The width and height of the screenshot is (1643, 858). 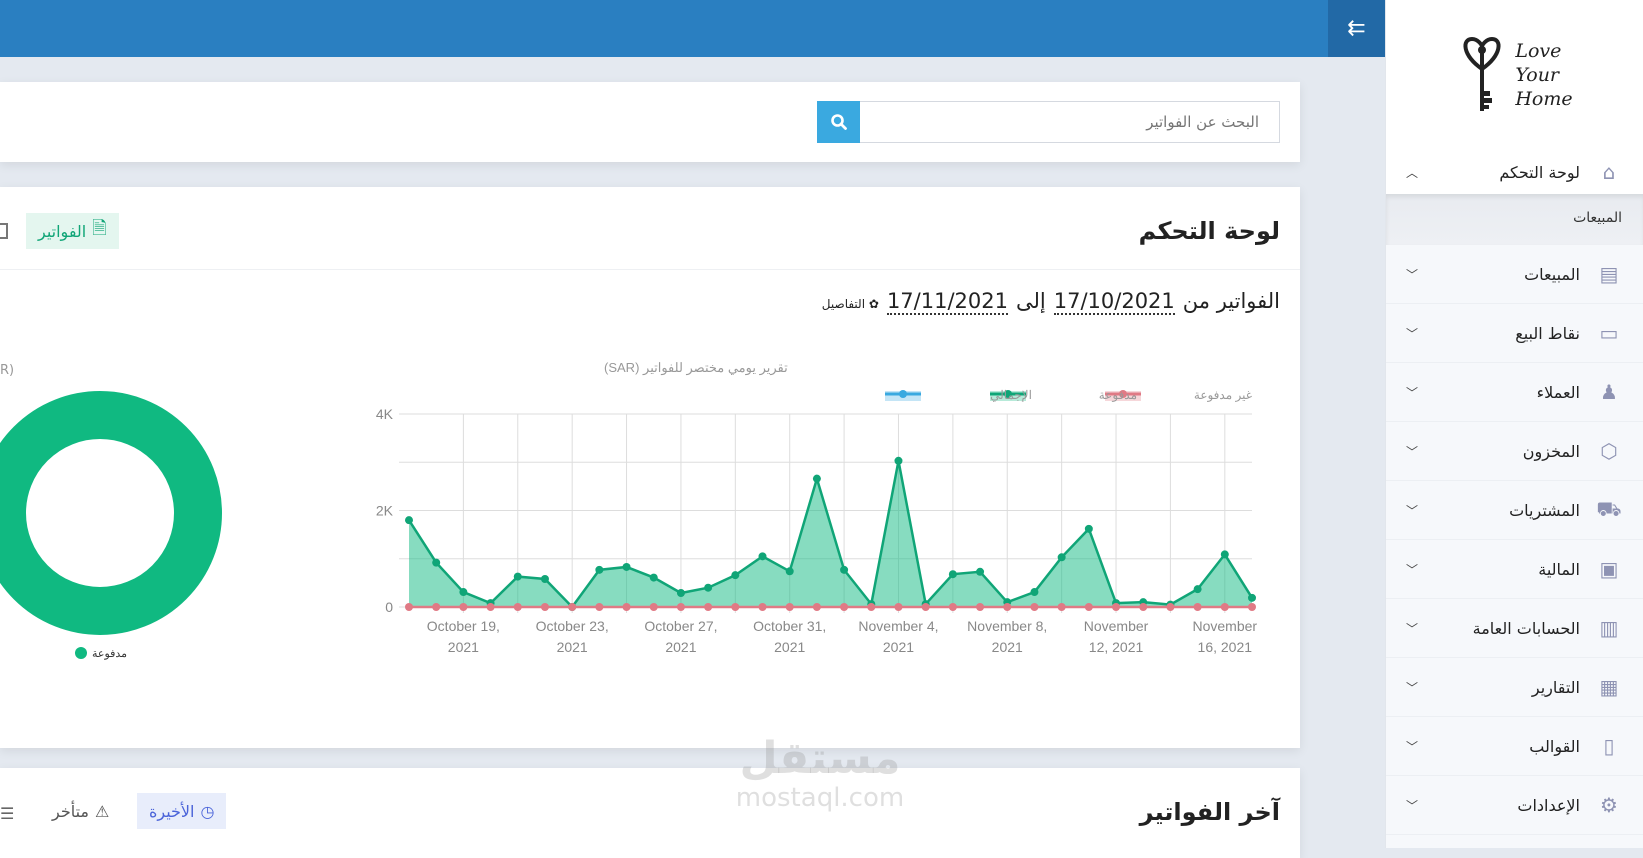 I want to click on logo-text: Love Your Home, so click(x=1543, y=75).